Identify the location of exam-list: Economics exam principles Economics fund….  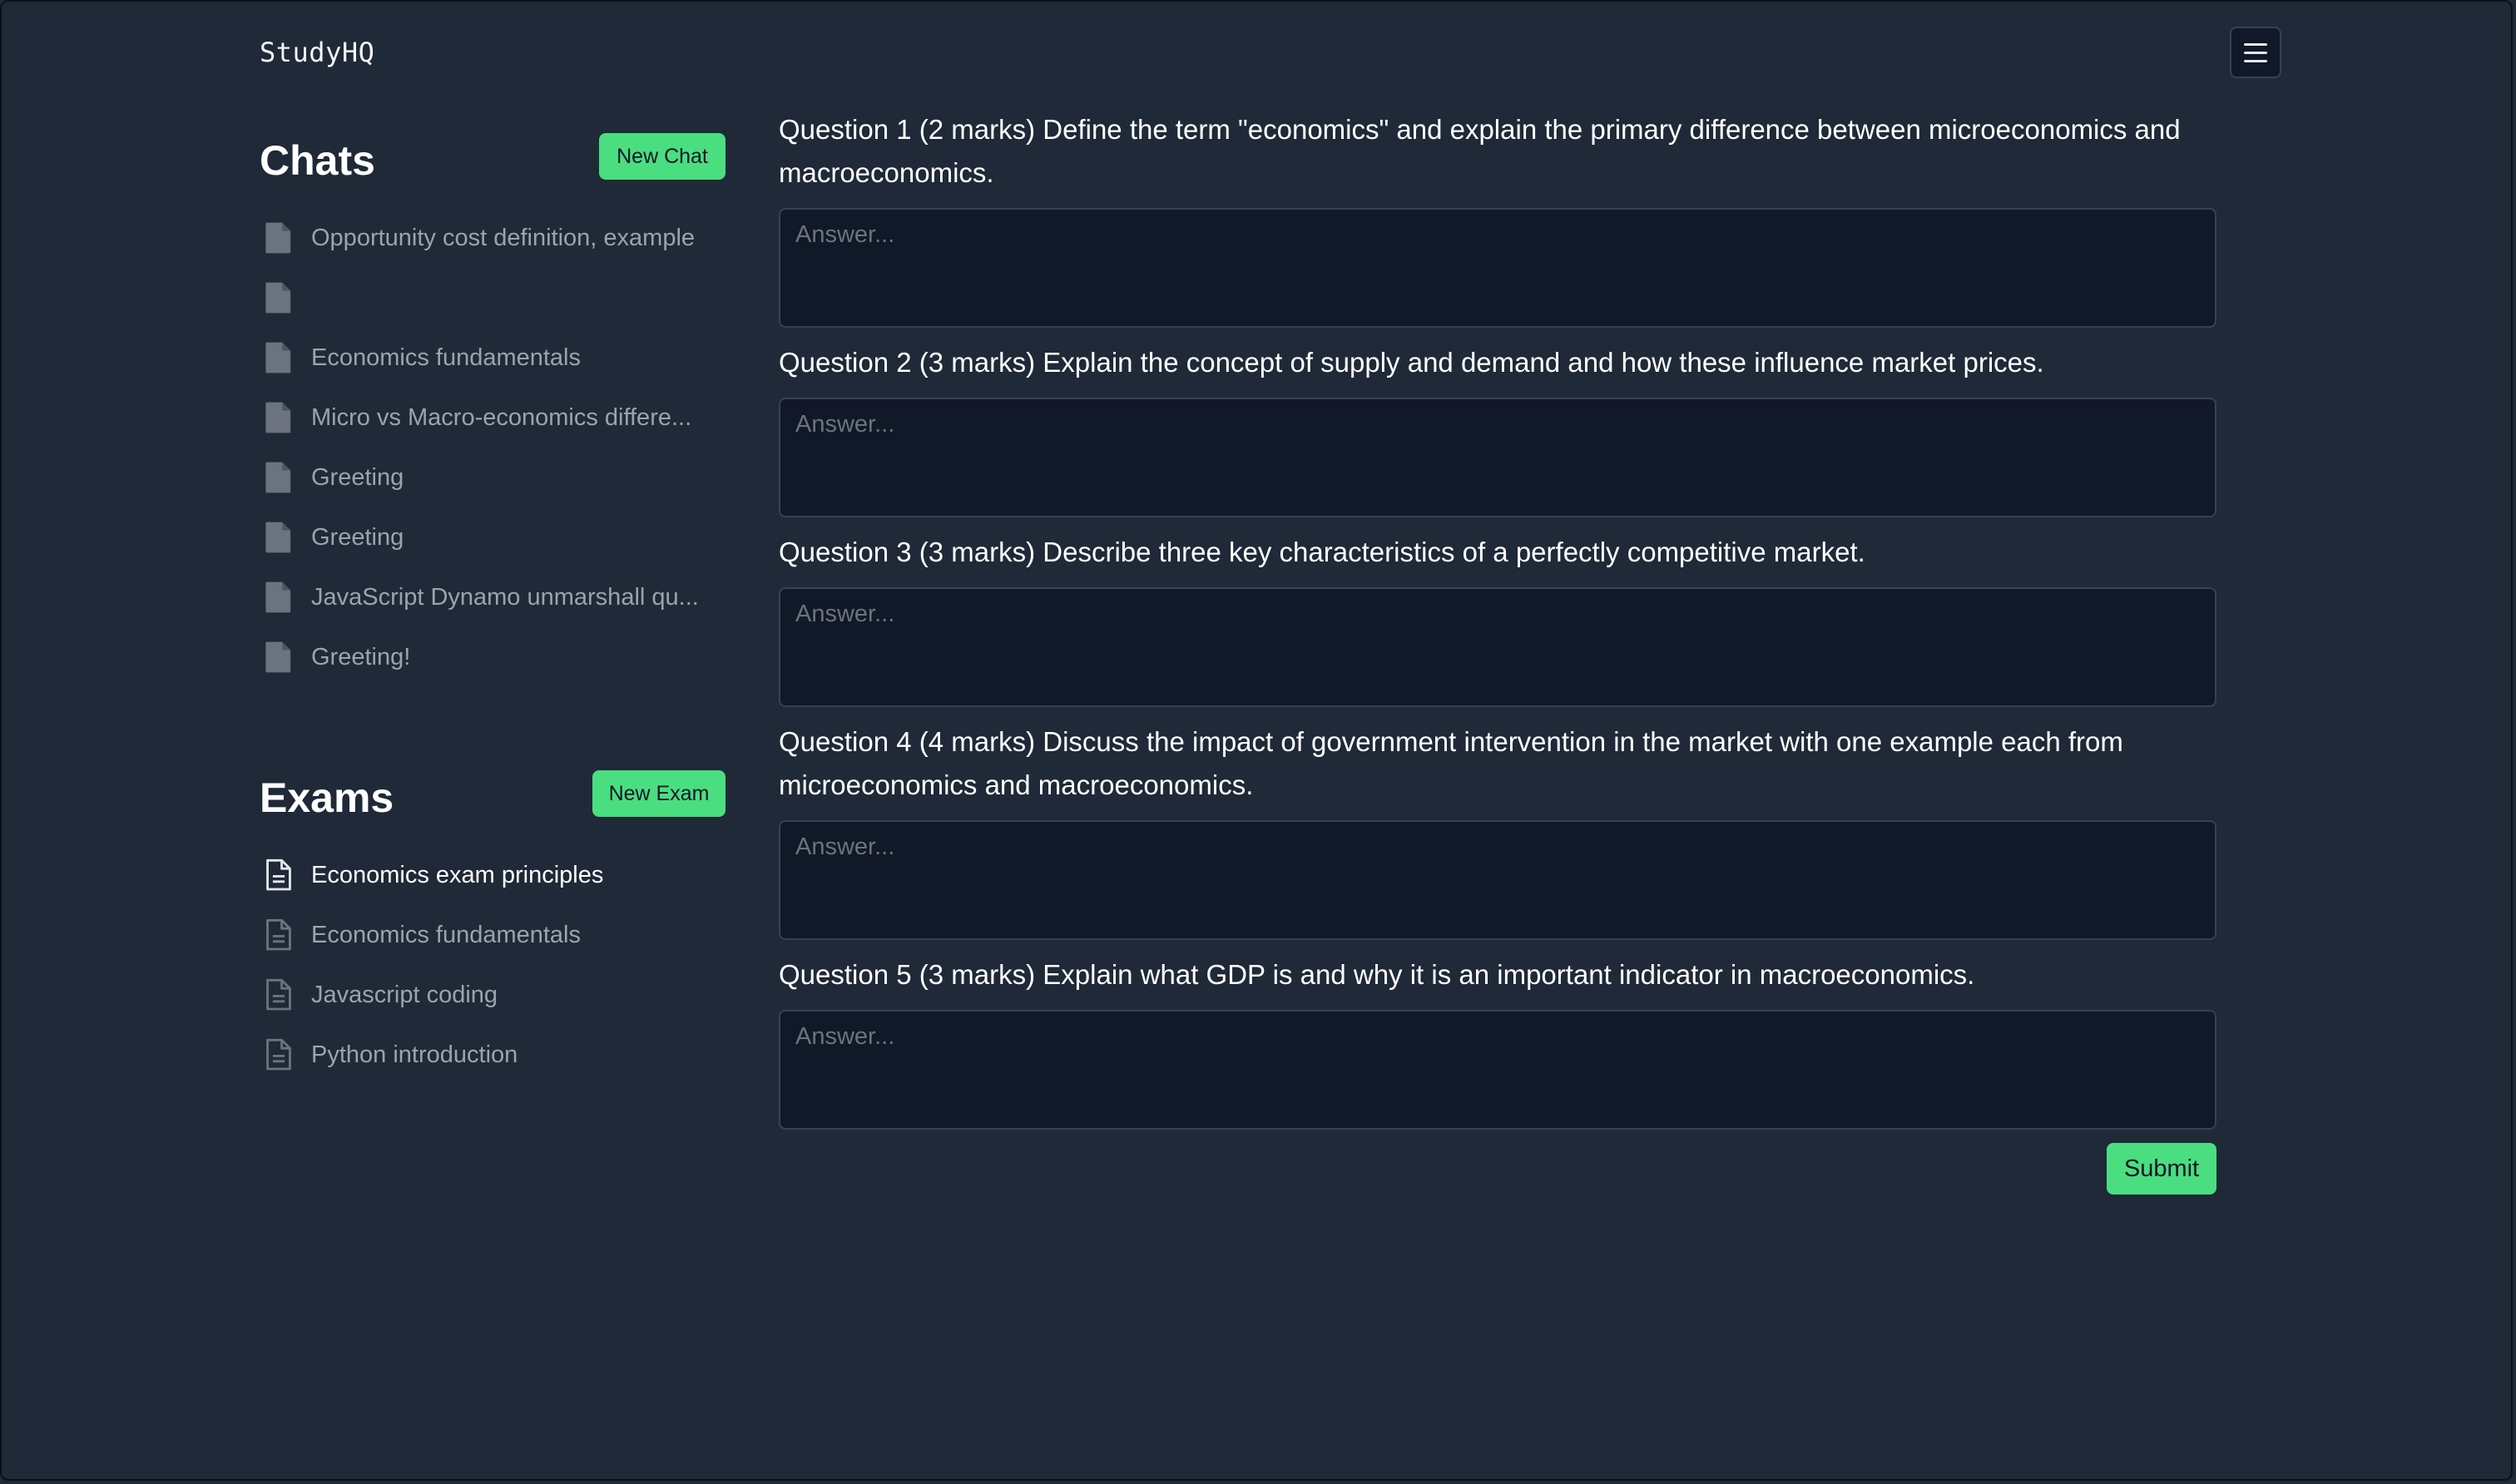
(498, 965).